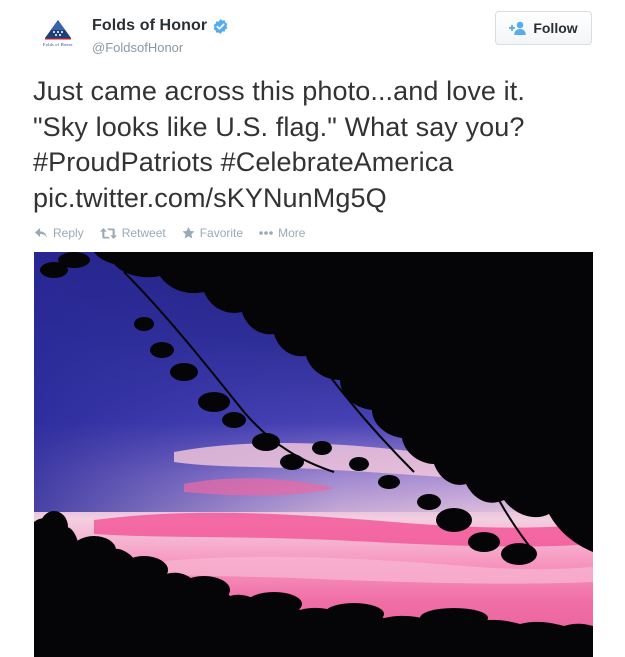 The width and height of the screenshot is (625, 657). I want to click on favorite-label: Favorite, so click(221, 233).